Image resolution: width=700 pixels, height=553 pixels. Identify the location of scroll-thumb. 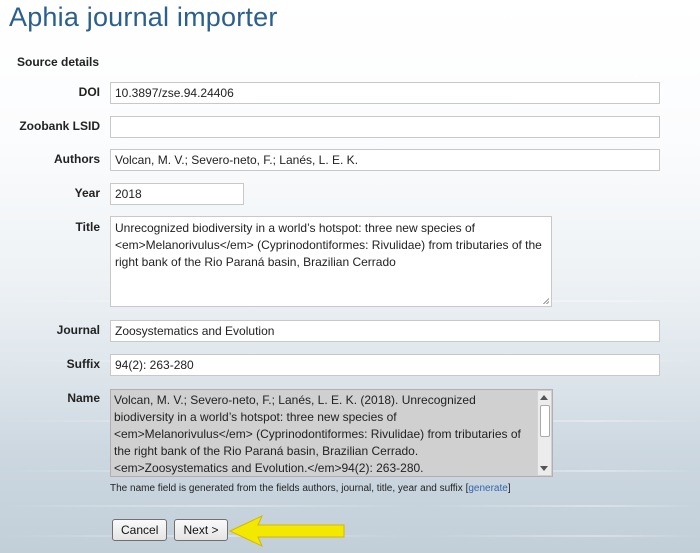
(545, 421).